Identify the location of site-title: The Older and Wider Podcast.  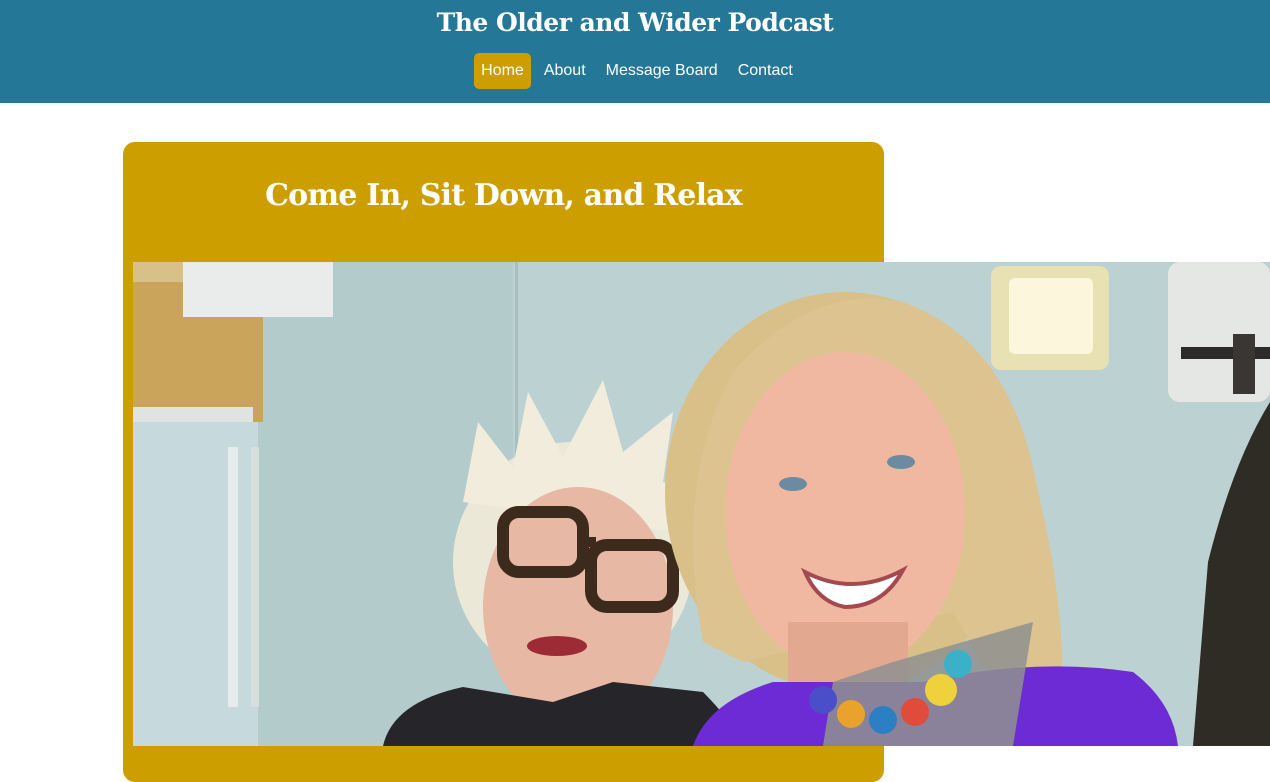
(635, 22).